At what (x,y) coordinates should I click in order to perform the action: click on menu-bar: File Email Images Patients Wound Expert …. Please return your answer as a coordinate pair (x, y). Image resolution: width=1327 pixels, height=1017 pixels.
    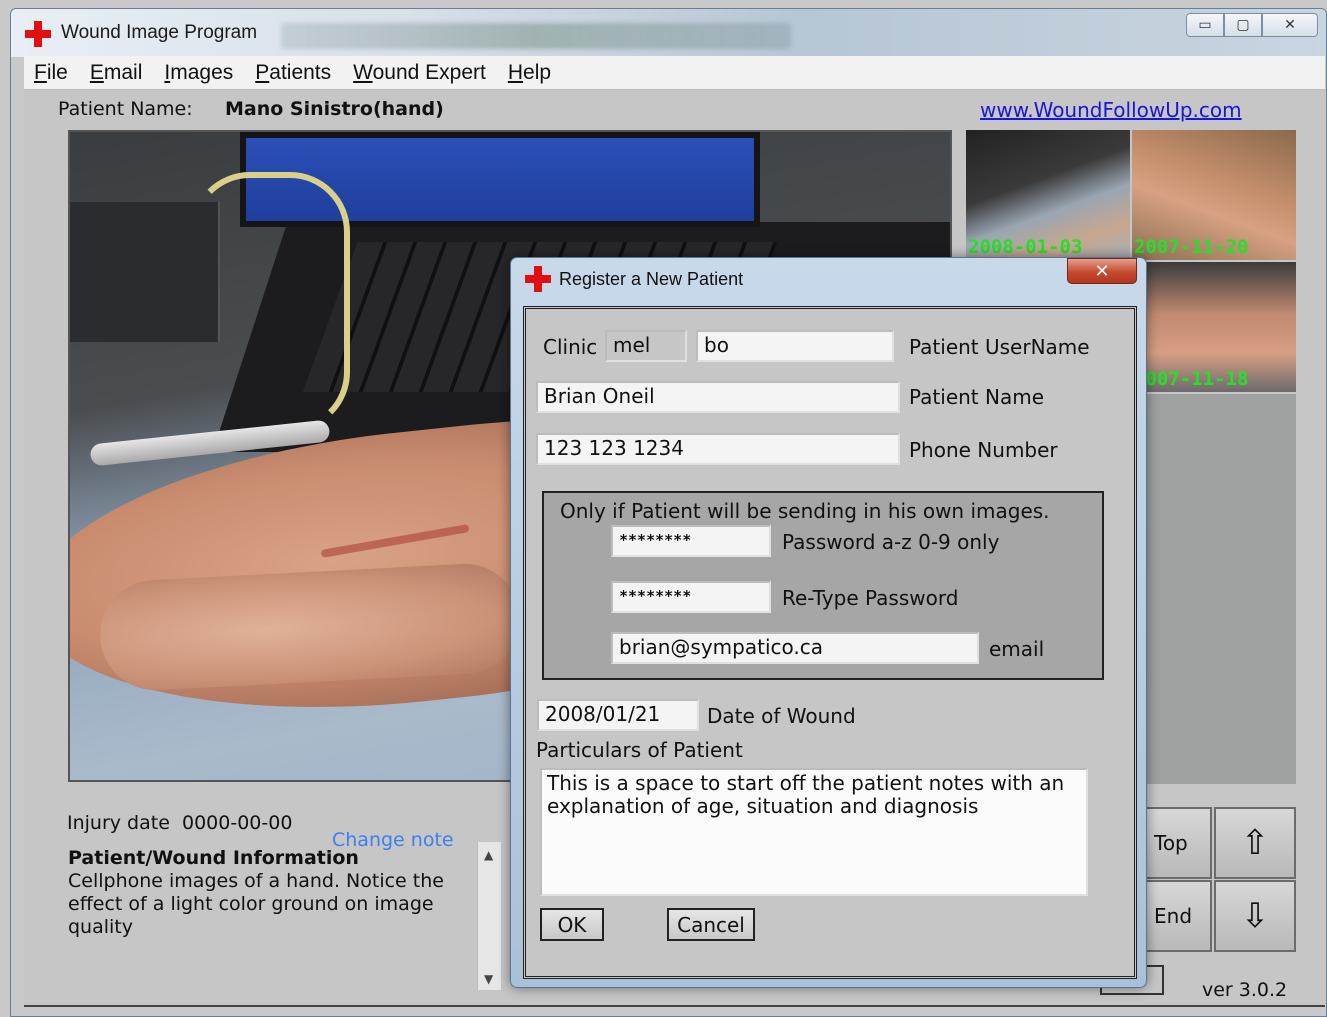
    Looking at the image, I should click on (674, 73).